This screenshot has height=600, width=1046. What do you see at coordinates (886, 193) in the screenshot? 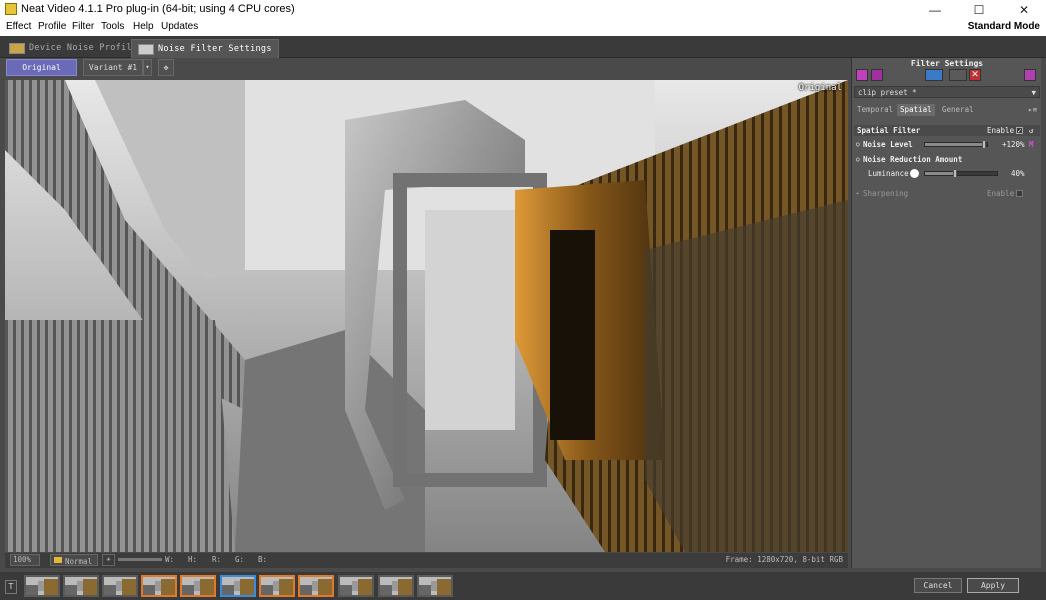
I see `sharpening-label: Sharpening` at bounding box center [886, 193].